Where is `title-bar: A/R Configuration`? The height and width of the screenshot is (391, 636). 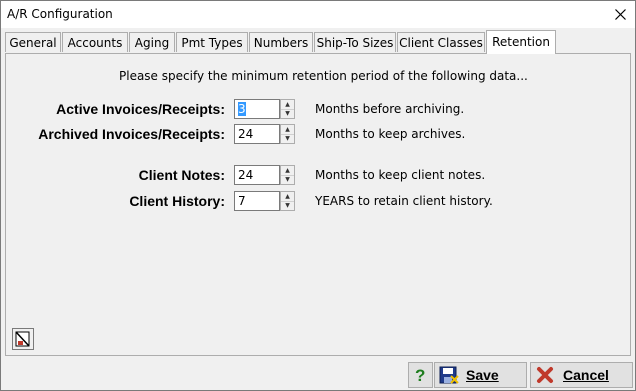
title-bar: A/R Configuration is located at coordinates (318, 14).